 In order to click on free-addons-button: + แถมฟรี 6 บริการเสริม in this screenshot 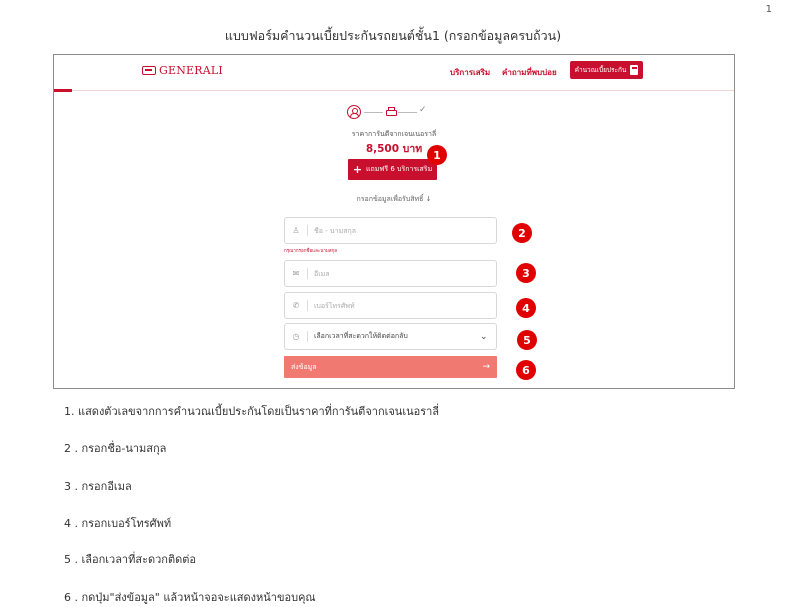, I will do `click(392, 169)`.